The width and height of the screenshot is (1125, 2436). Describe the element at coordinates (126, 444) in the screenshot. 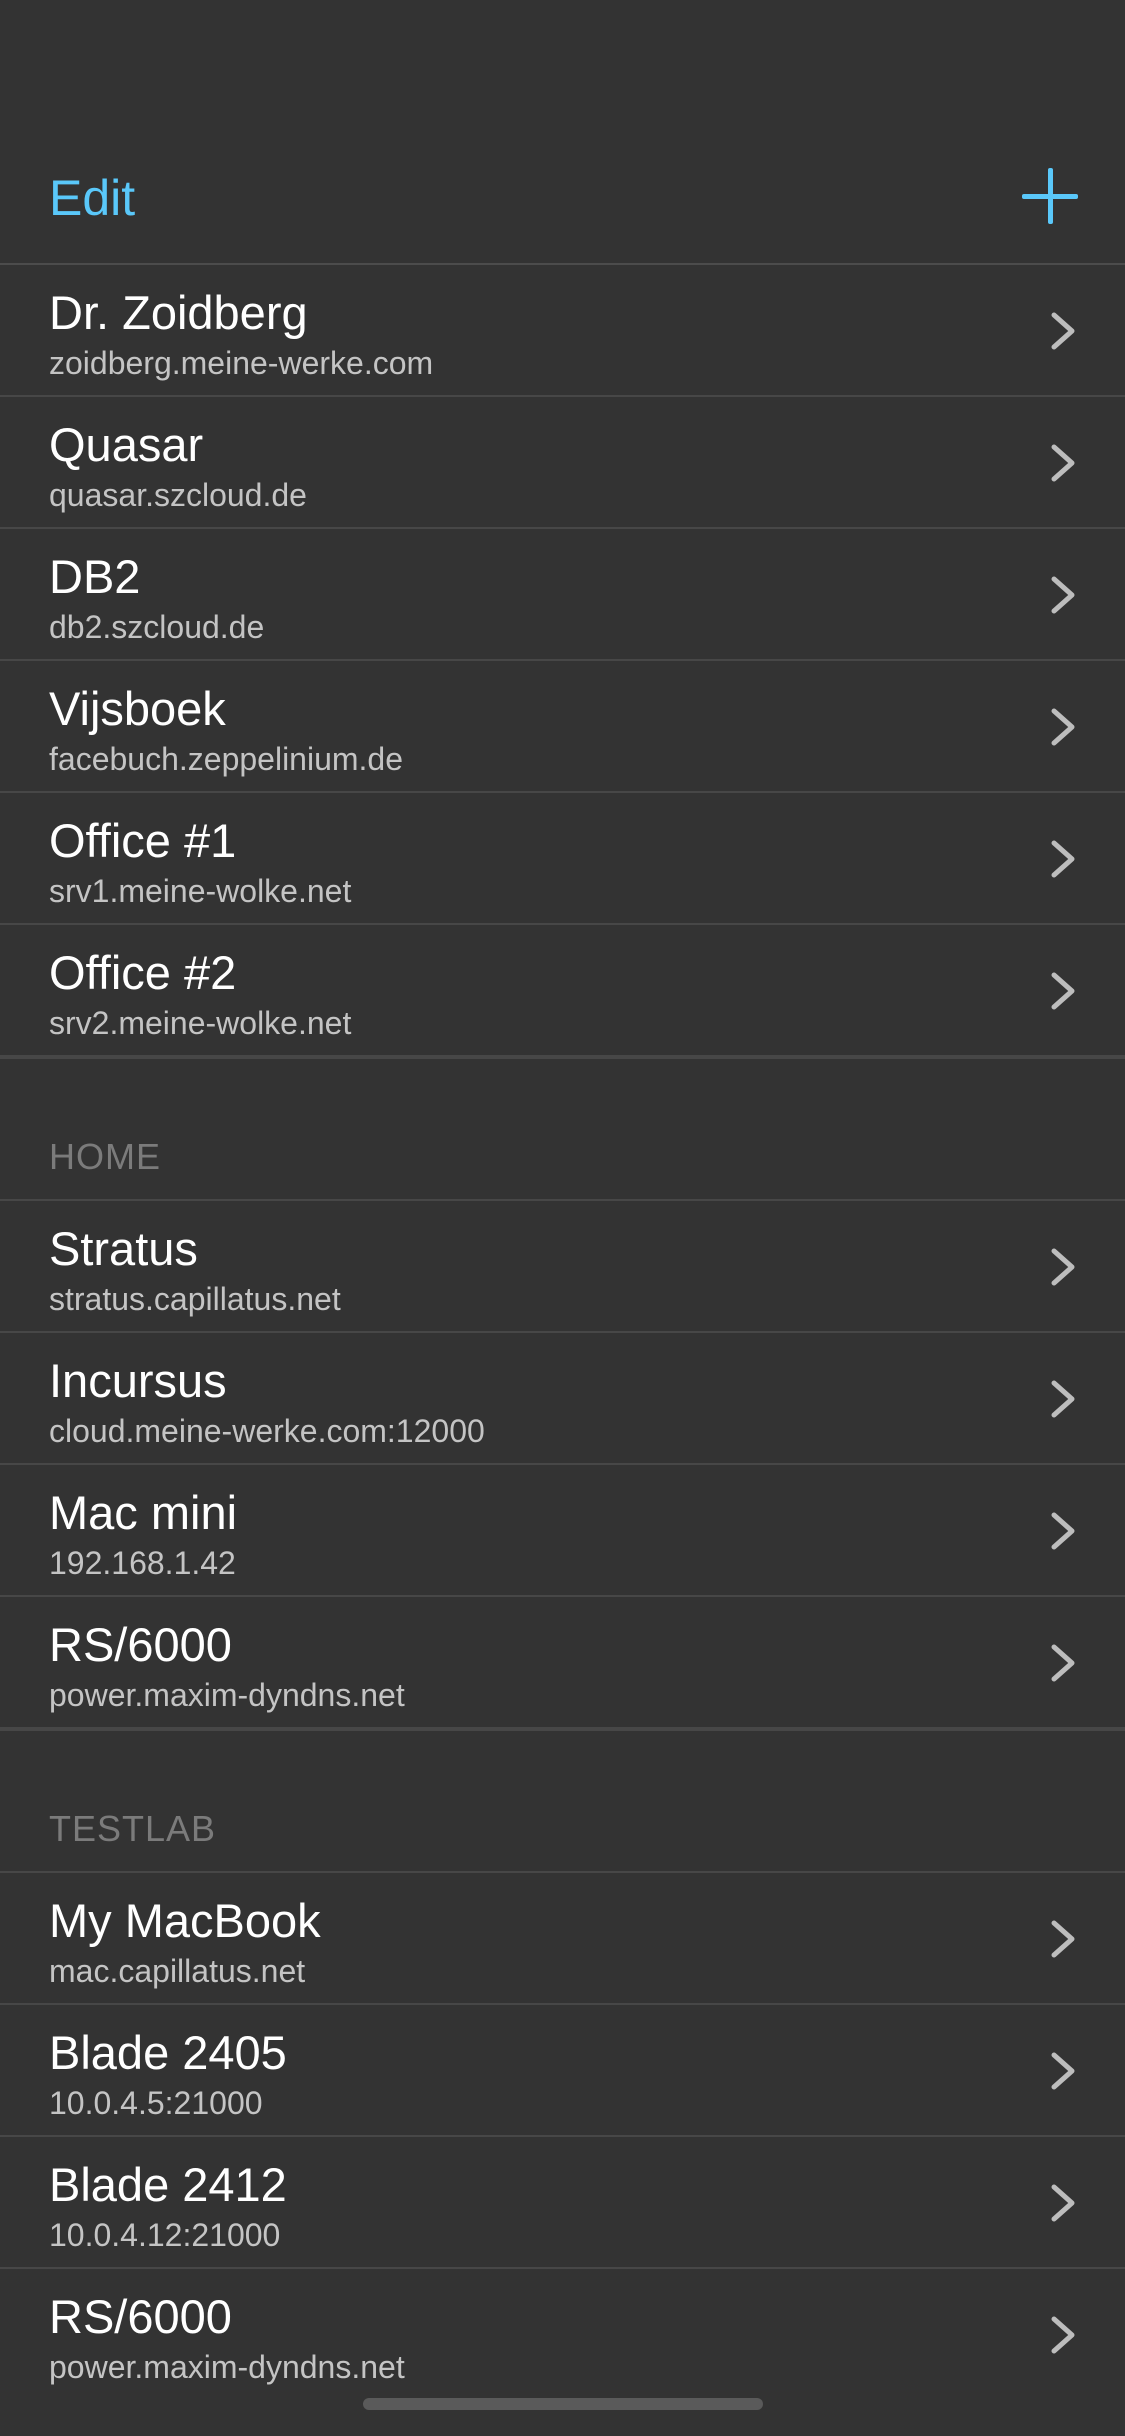

I see `item-title: Quasar` at that location.